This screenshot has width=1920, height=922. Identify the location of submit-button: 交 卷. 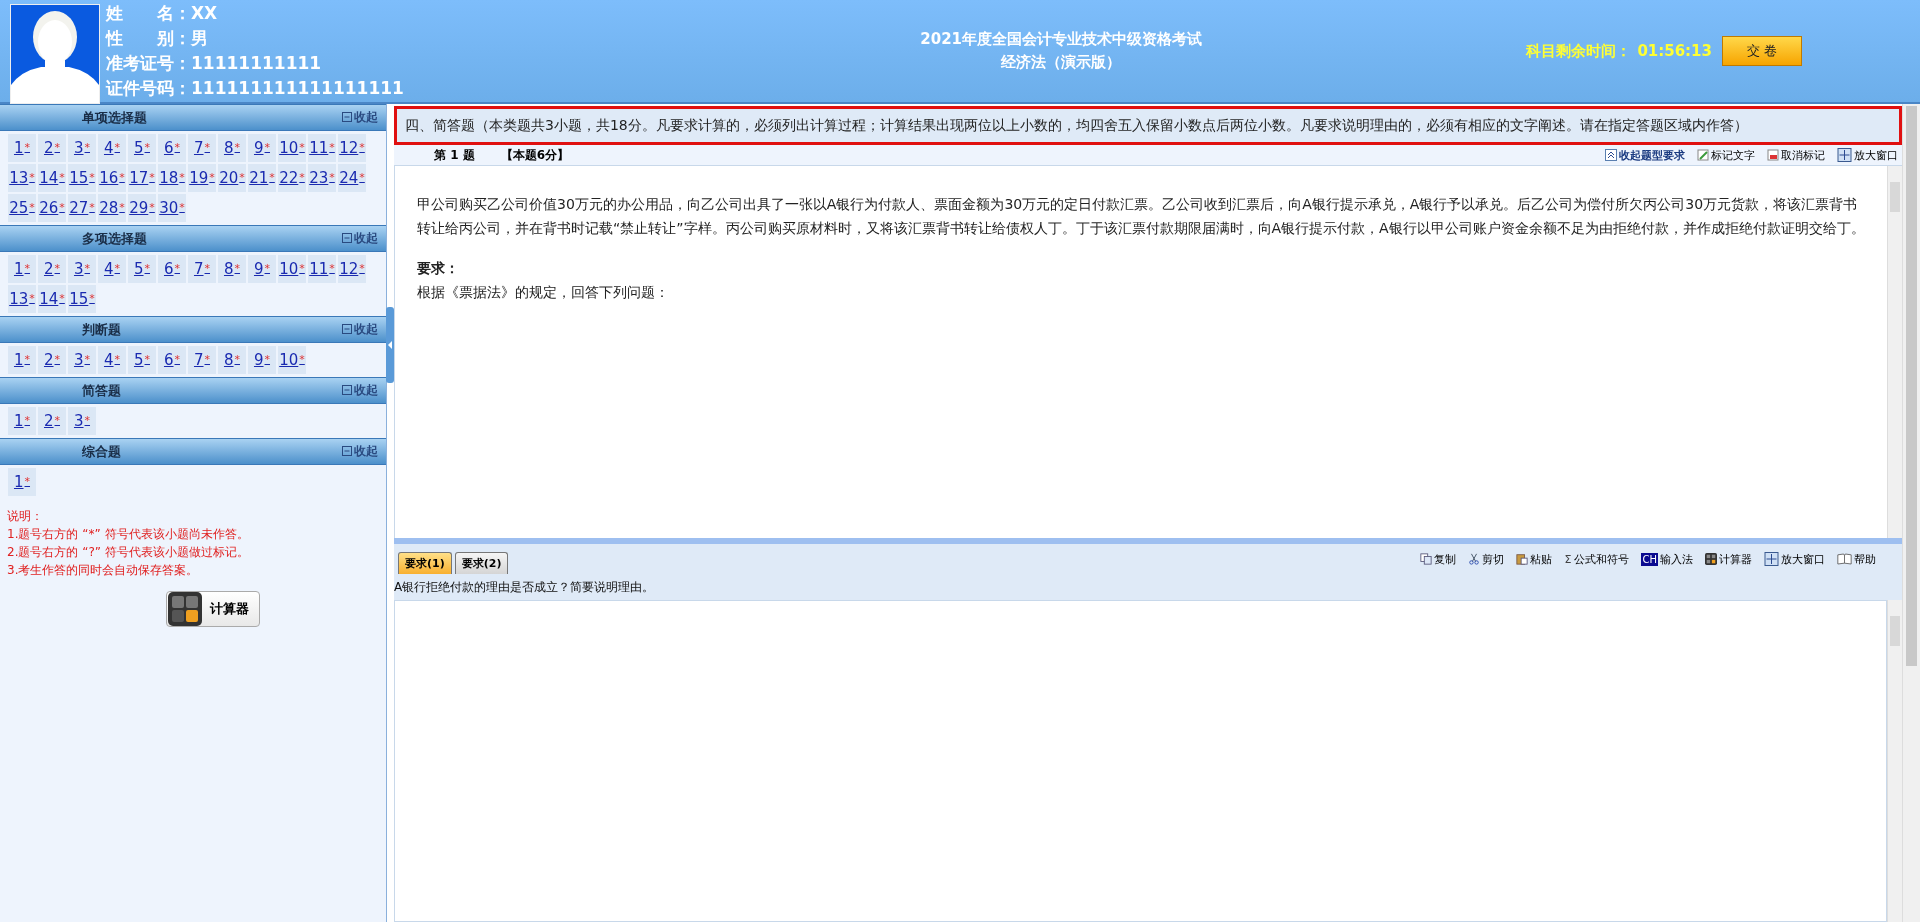
(1762, 51).